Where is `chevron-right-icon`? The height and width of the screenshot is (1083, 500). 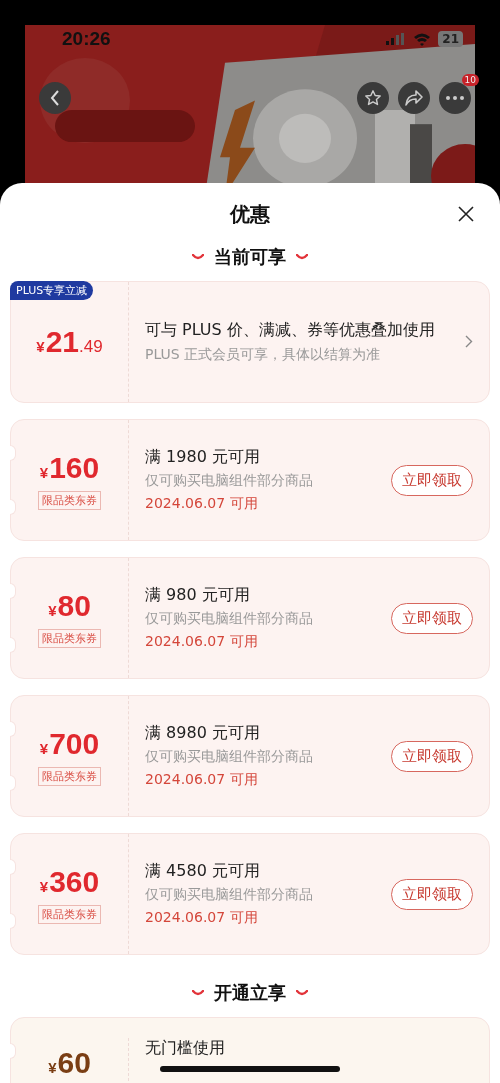
chevron-right-icon is located at coordinates (469, 341).